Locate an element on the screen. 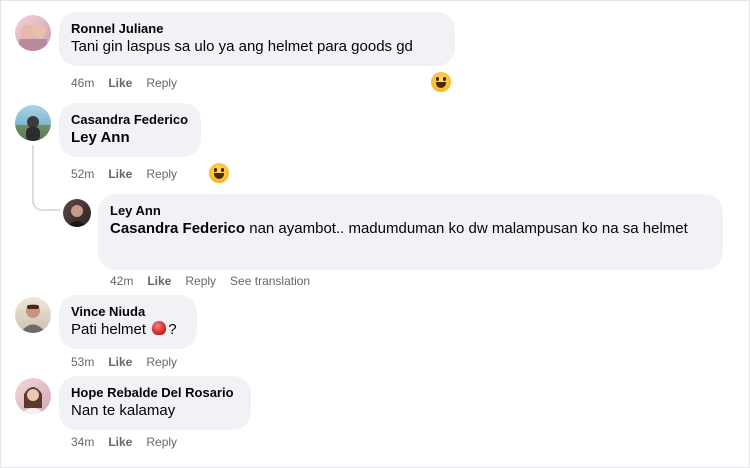  comment-author: Vince Niuda is located at coordinates (128, 311).